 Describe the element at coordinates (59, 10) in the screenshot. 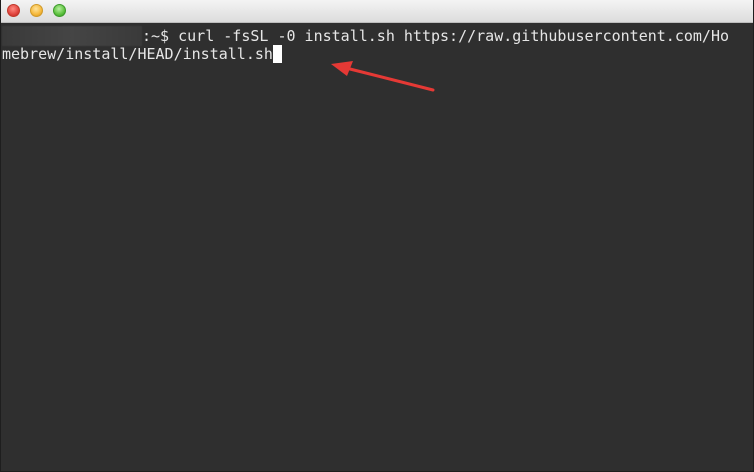

I see `maximize-window-button` at that location.